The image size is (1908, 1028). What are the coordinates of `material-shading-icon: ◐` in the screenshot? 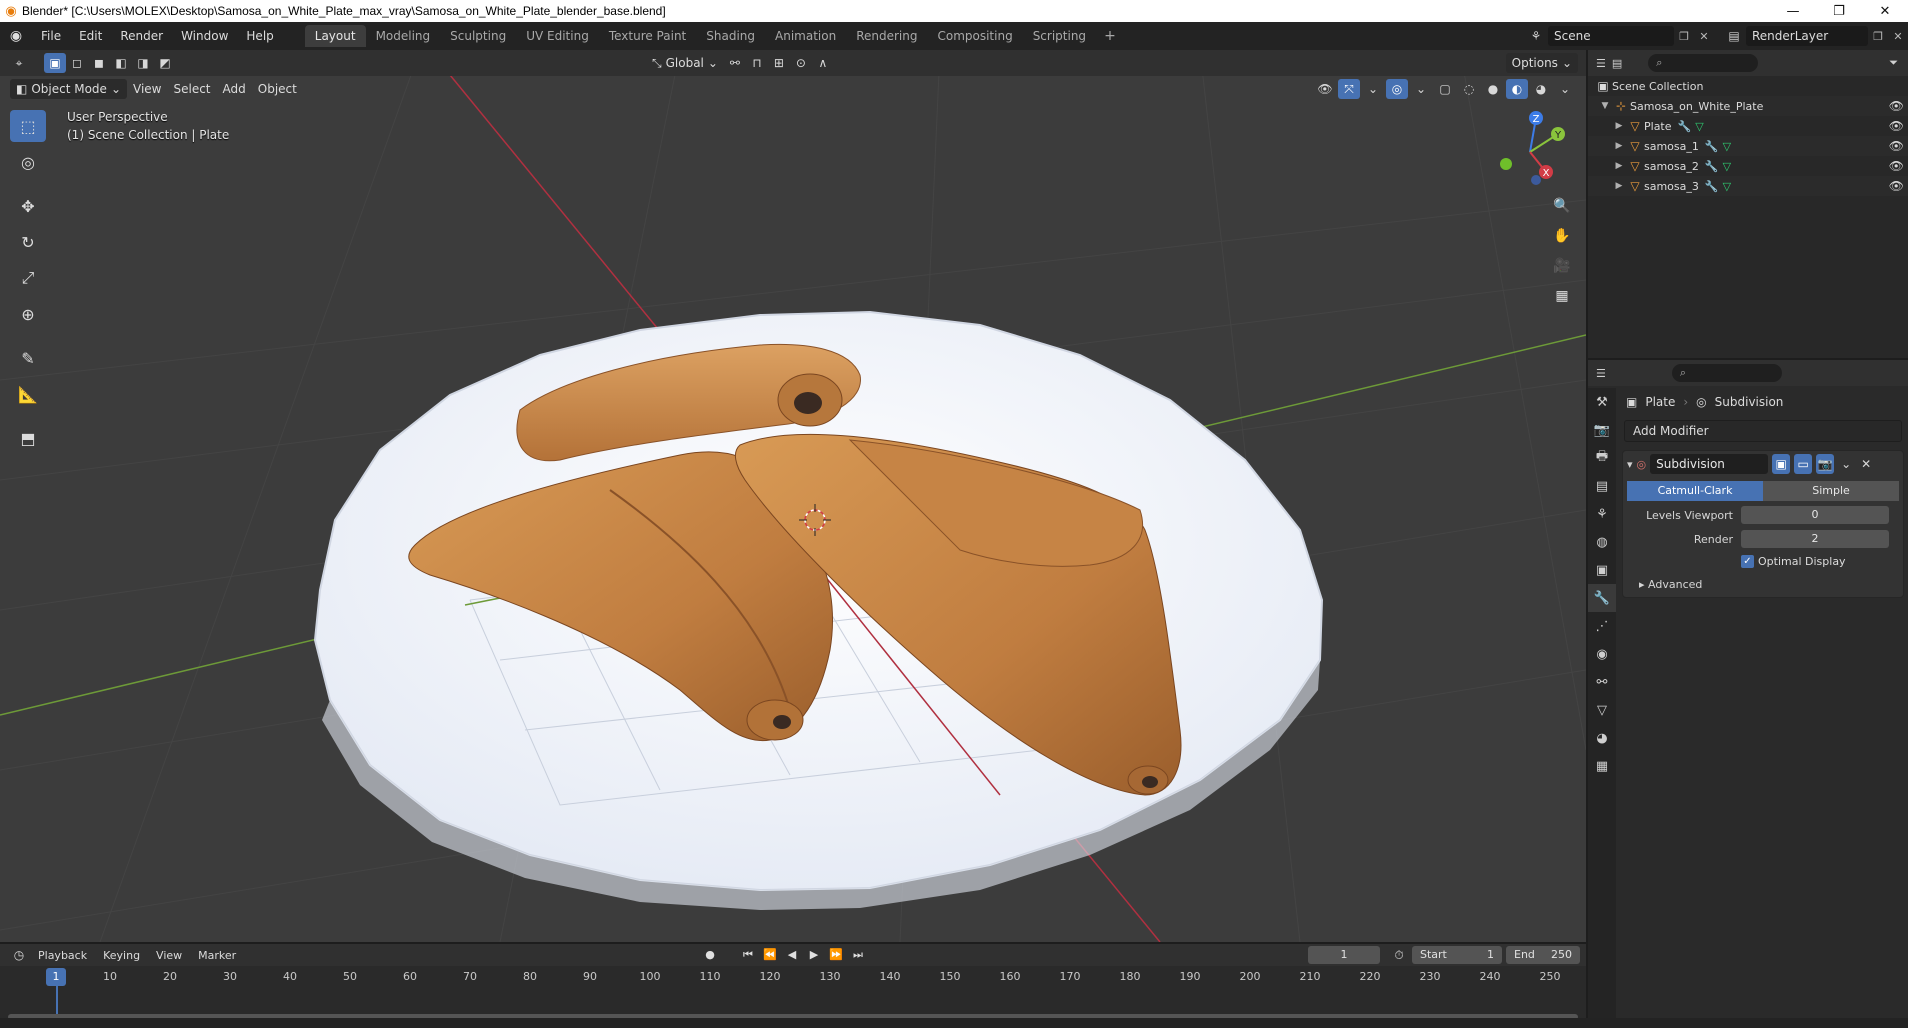 It's located at (1517, 89).